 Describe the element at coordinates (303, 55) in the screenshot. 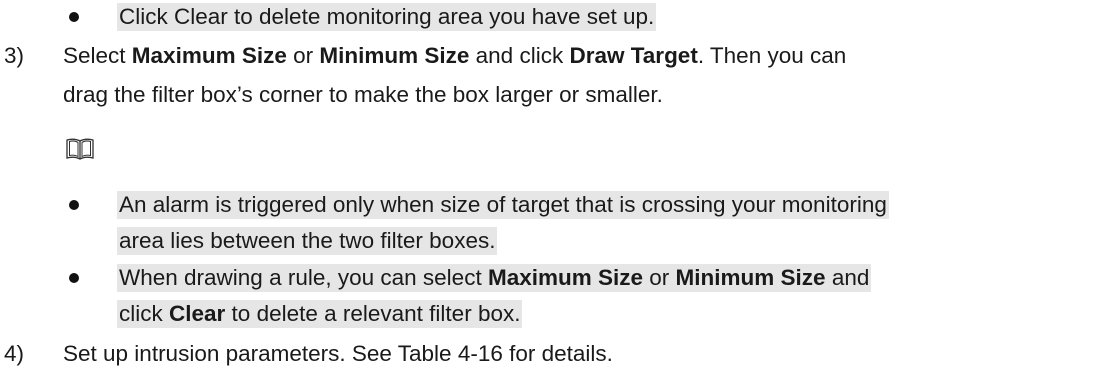

I see `step-3-text: or` at that location.